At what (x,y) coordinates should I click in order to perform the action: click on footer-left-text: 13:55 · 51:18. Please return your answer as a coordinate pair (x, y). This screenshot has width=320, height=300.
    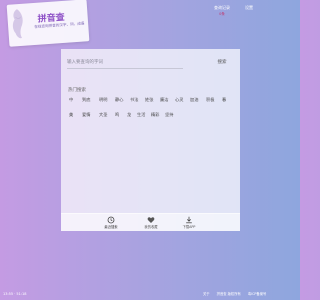
    Looking at the image, I should click on (15, 294).